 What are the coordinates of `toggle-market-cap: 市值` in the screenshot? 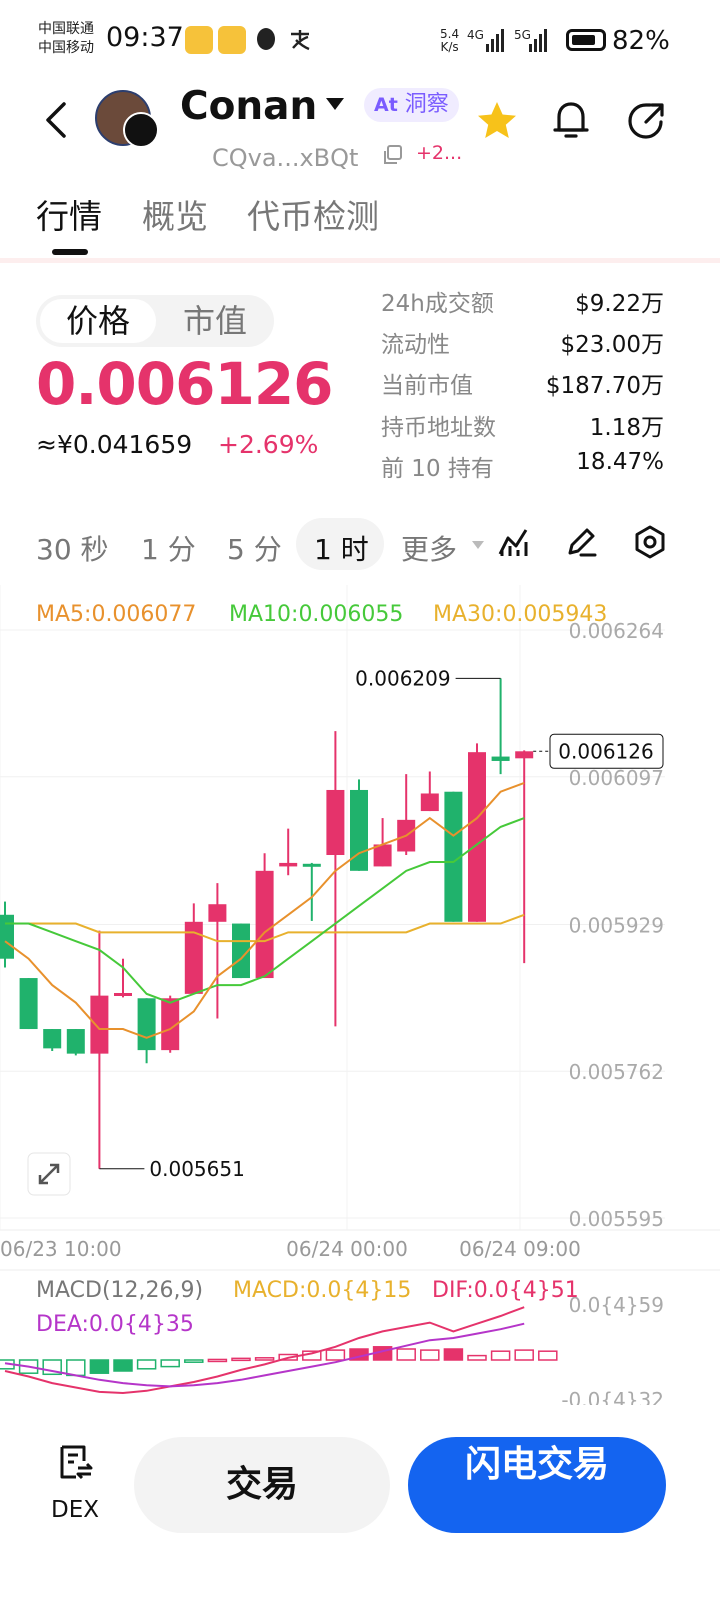 It's located at (215, 321).